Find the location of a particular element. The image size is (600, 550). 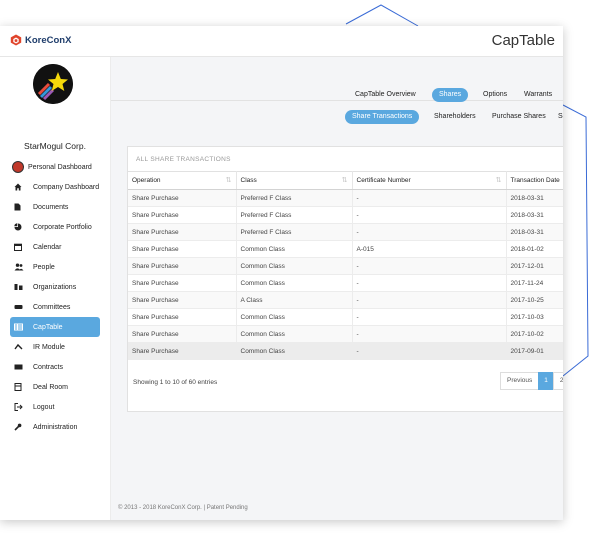

sidebar-item-label: Calendar is located at coordinates (47, 247).